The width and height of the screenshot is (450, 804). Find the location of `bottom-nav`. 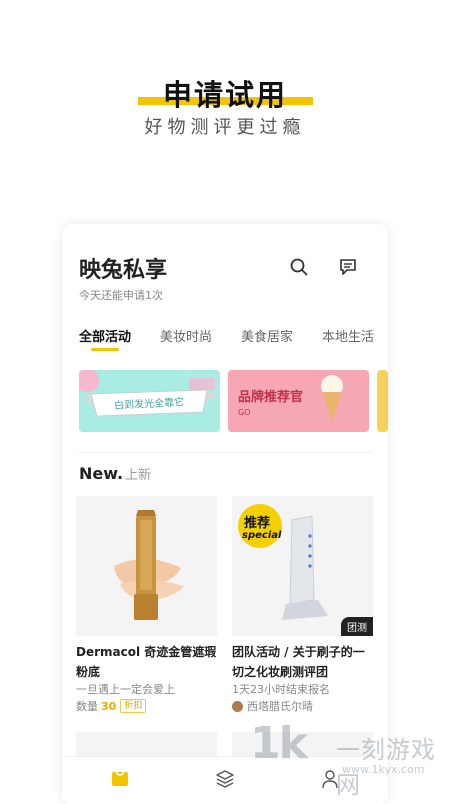

bottom-nav is located at coordinates (225, 780).